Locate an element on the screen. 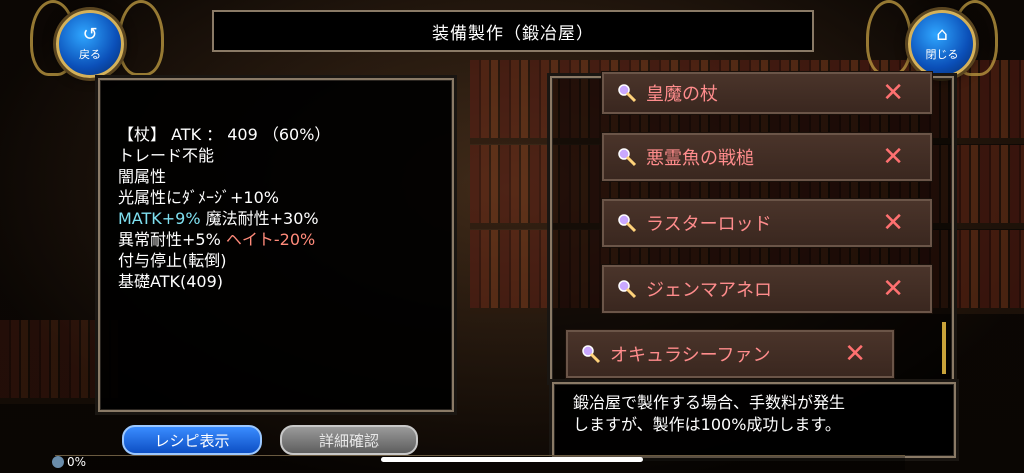 This screenshot has width=1024, height=473. details-label: 詳細確認 is located at coordinates (348, 440).